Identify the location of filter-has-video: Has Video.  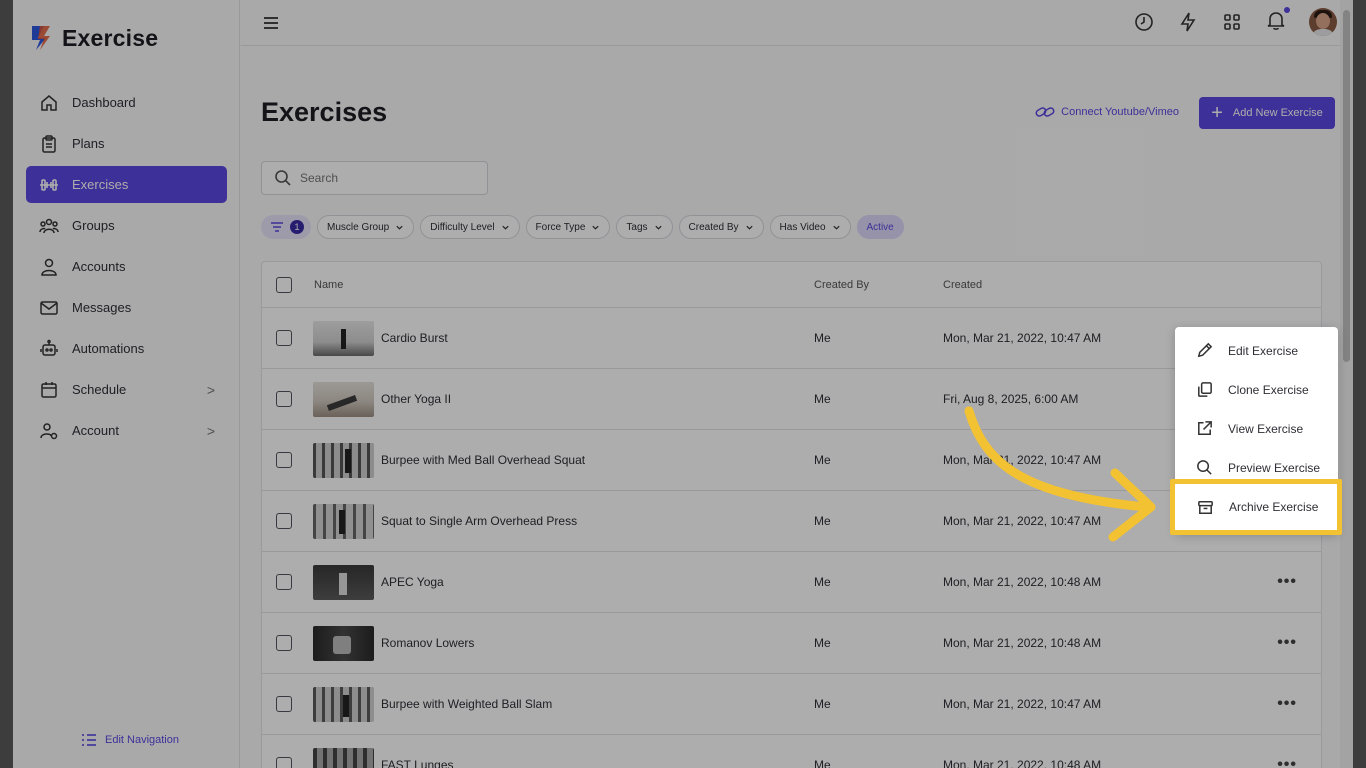
(810, 227).